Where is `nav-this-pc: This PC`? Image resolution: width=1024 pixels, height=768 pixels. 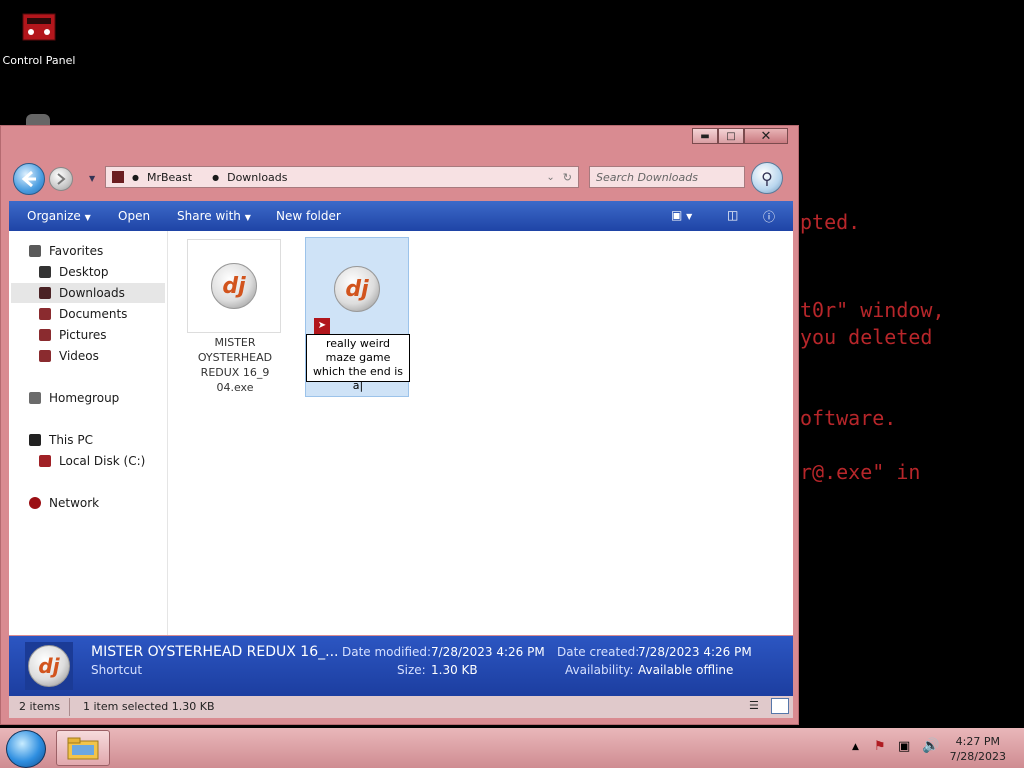 nav-this-pc: This PC is located at coordinates (61, 440).